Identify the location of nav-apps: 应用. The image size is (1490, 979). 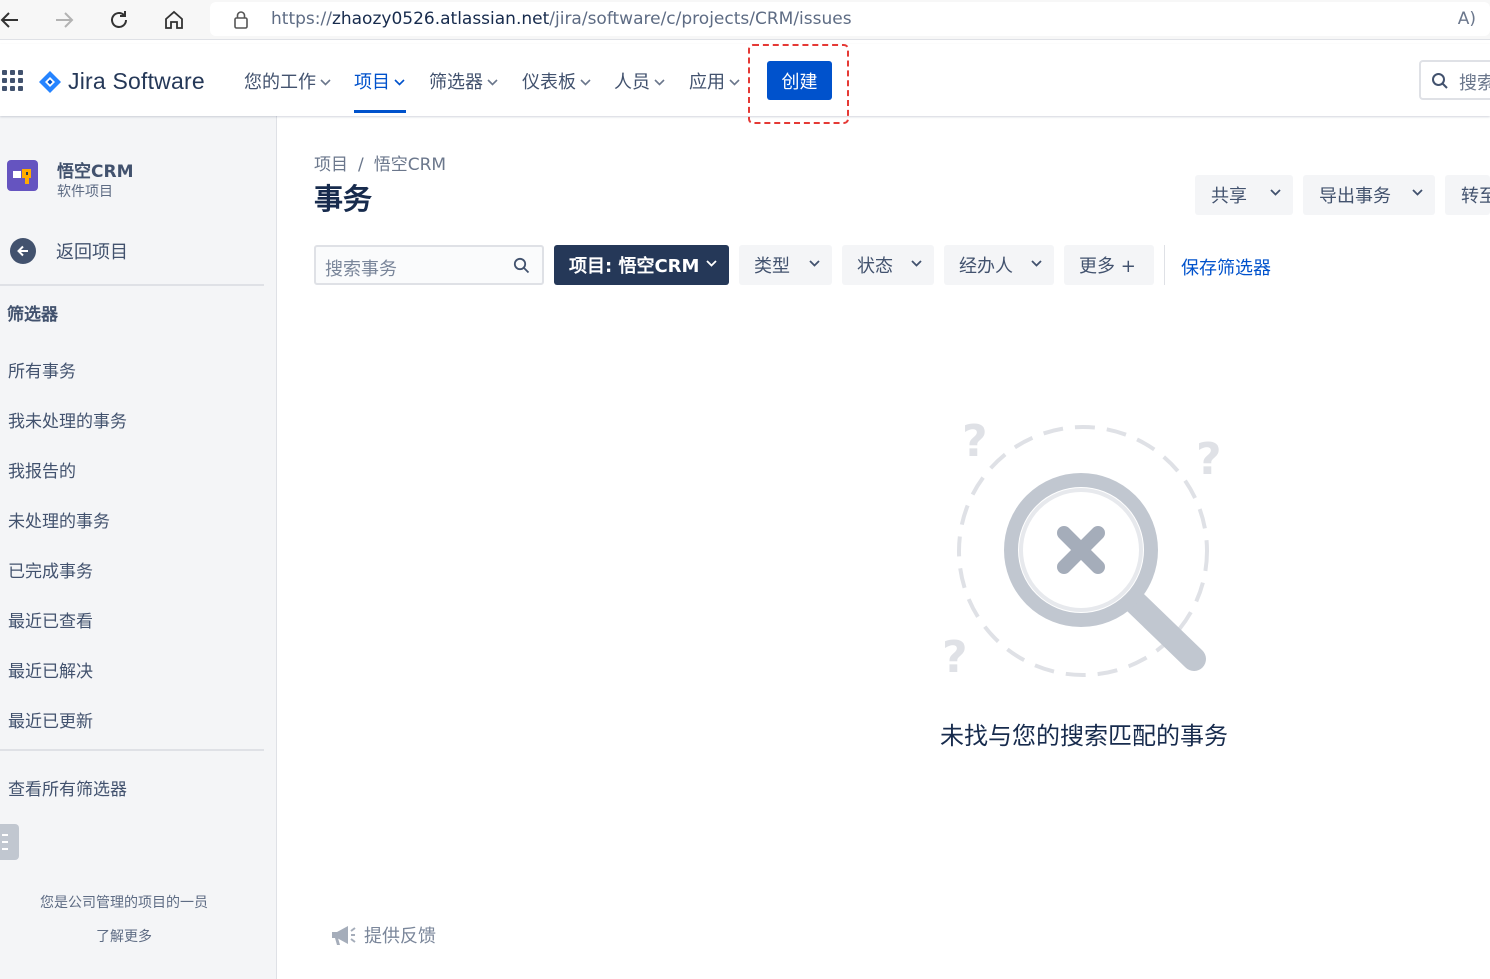
(714, 81).